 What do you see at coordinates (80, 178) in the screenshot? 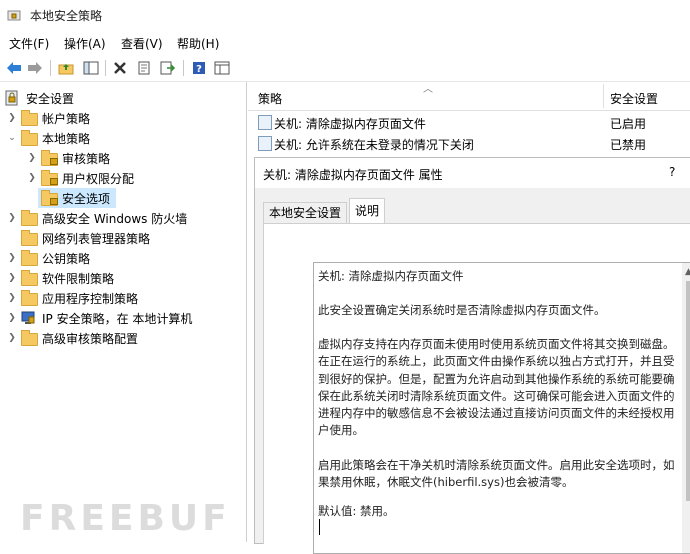
I see `tree-item-user-rights: ❯ 用户权限分配` at bounding box center [80, 178].